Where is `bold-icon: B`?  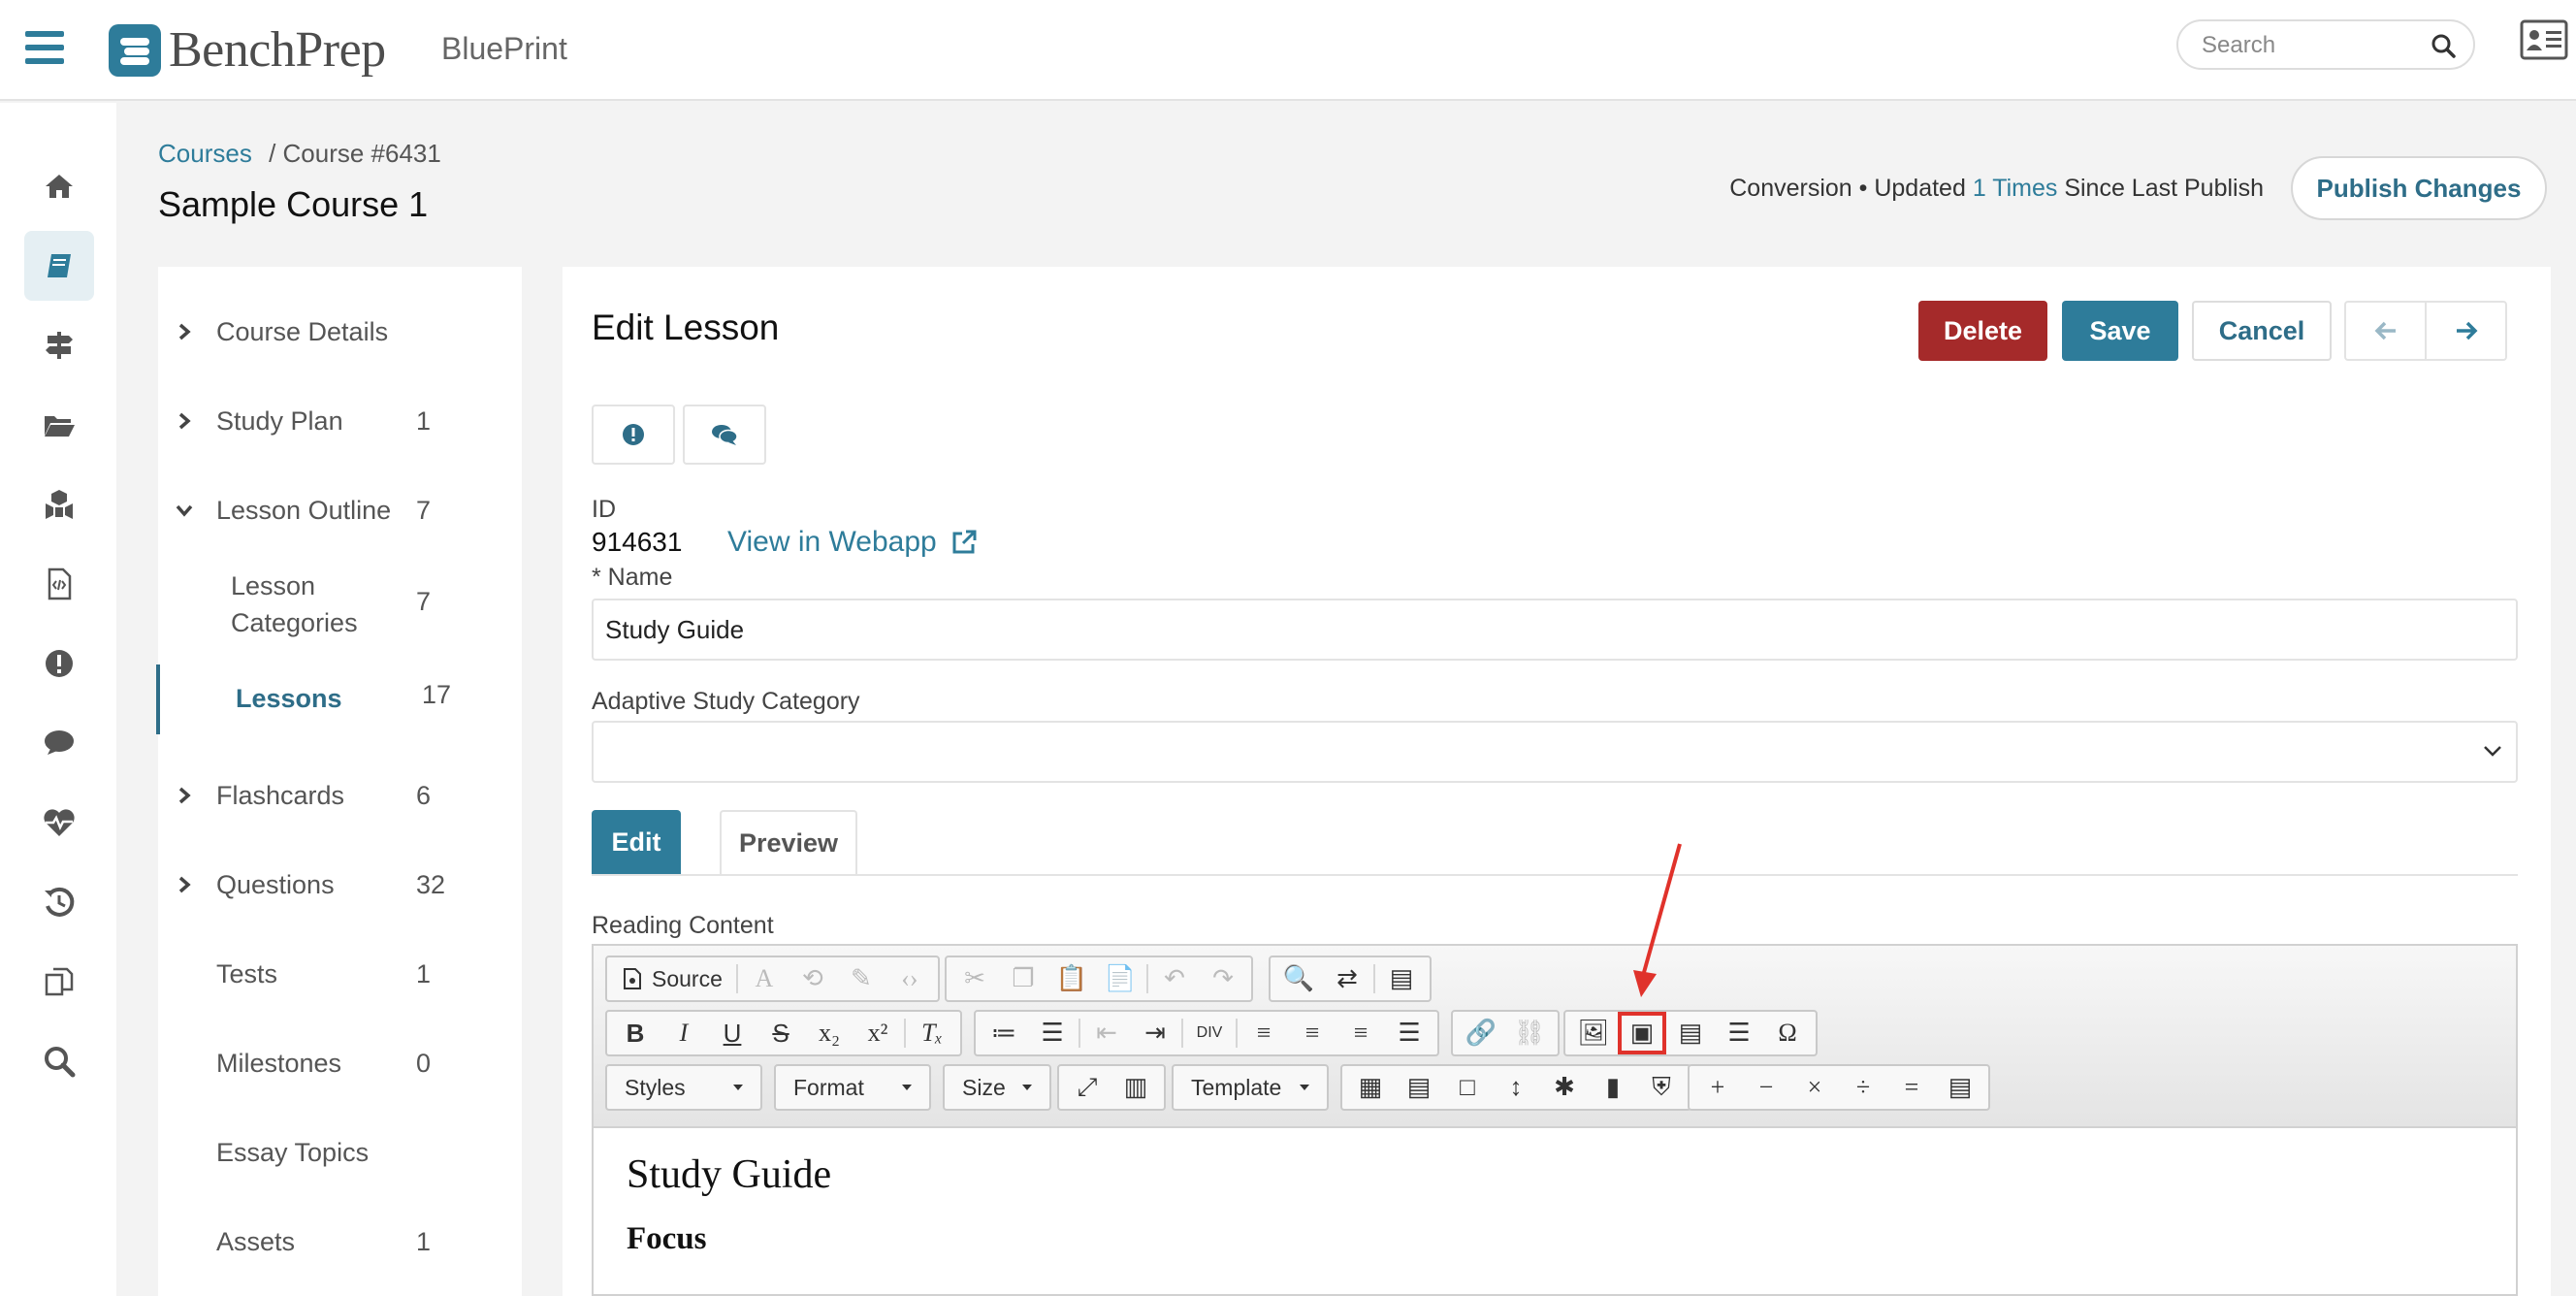 bold-icon: B is located at coordinates (635, 1033).